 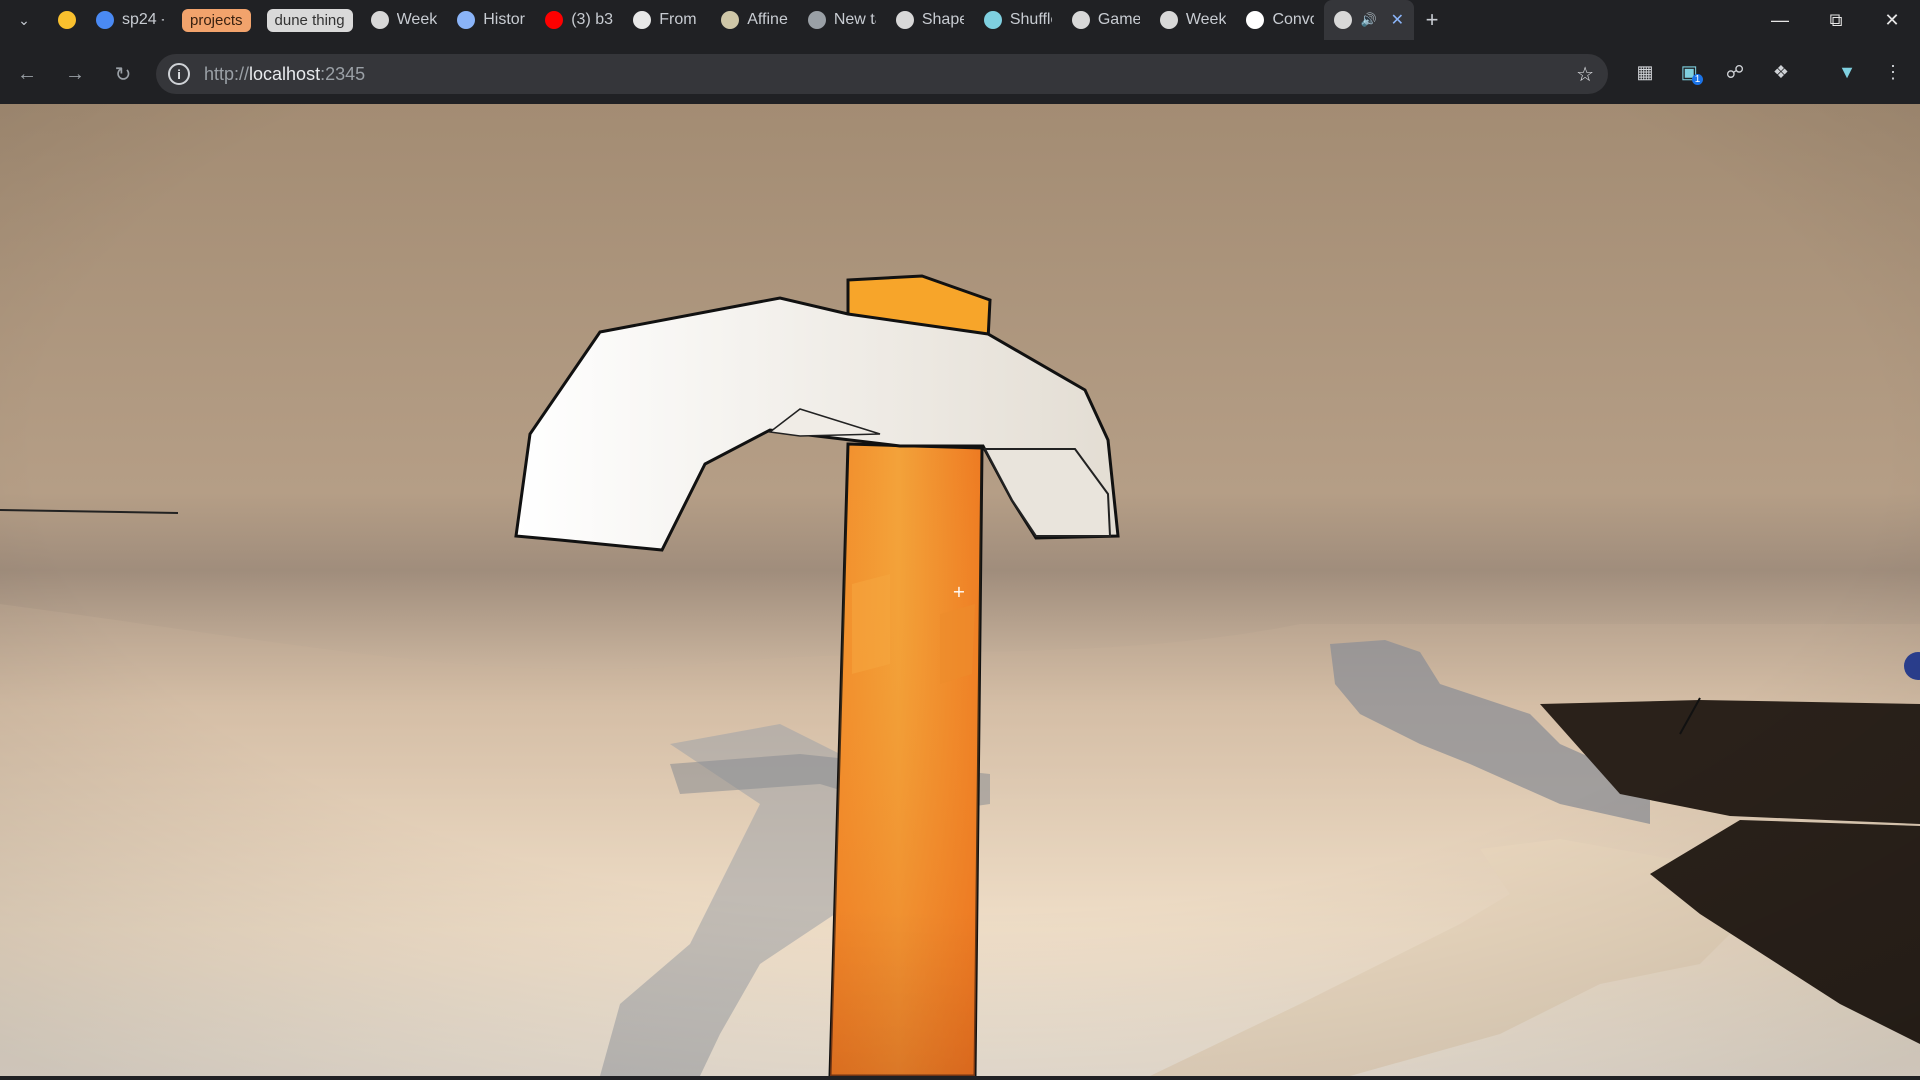 What do you see at coordinates (592, 19) in the screenshot?
I see `tab-title: (3) b3l` at bounding box center [592, 19].